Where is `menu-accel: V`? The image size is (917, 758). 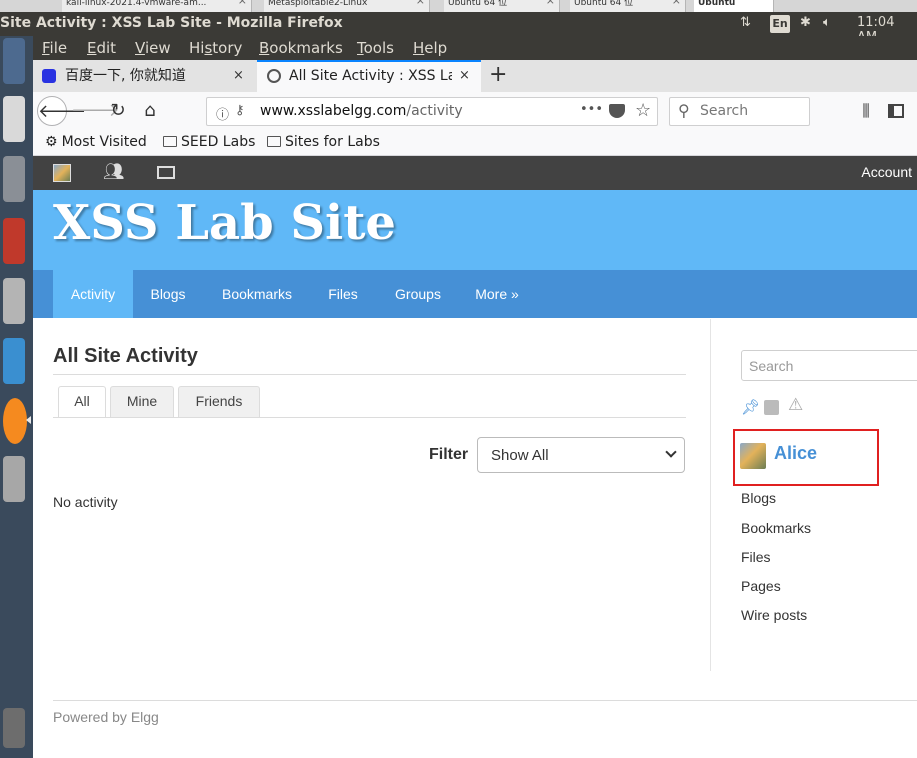
menu-accel: V is located at coordinates (140, 48).